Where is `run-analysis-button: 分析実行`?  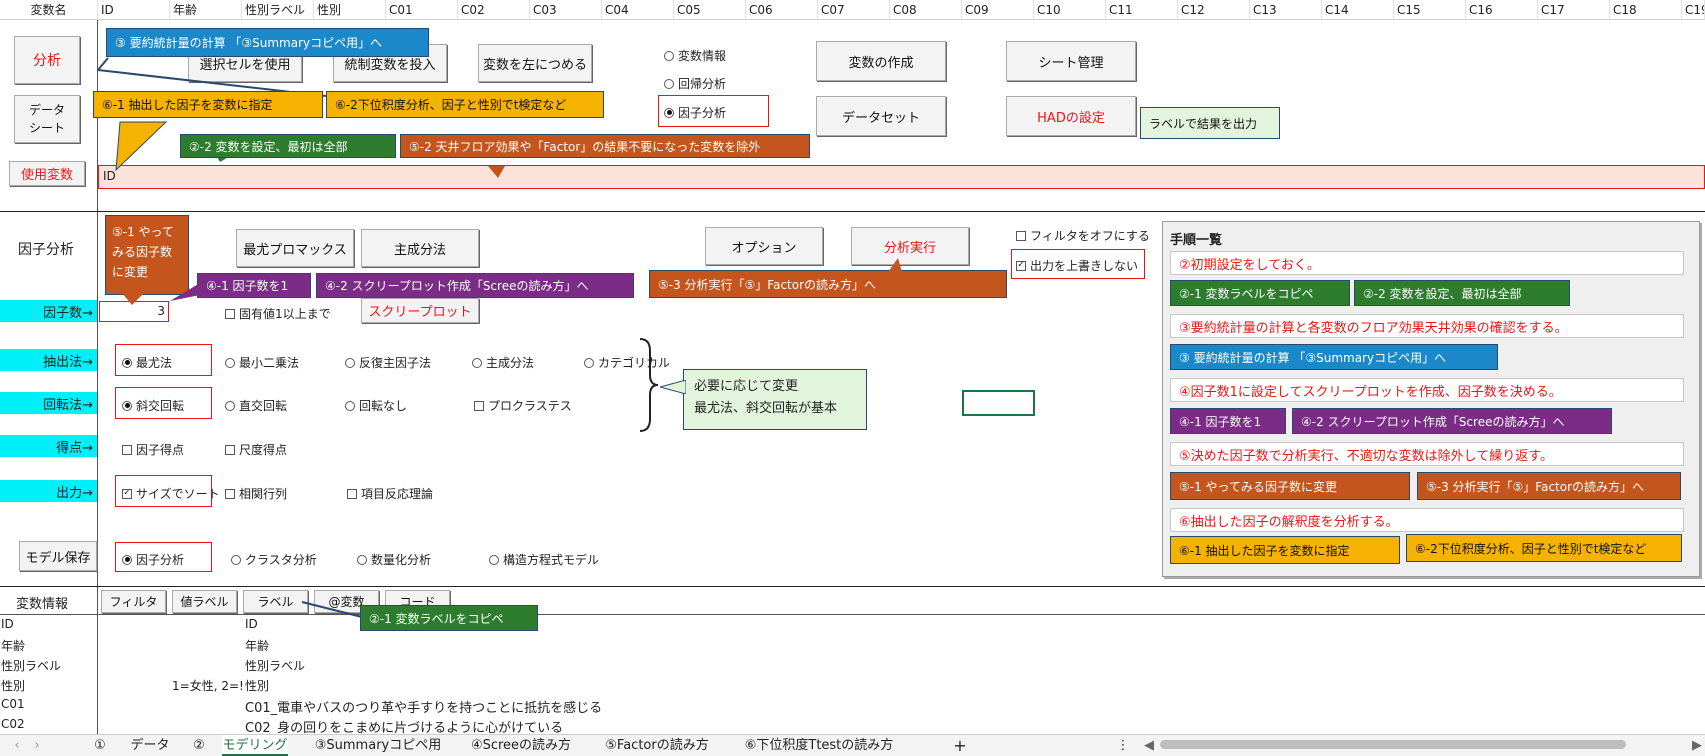
run-analysis-button: 分析実行 is located at coordinates (910, 246).